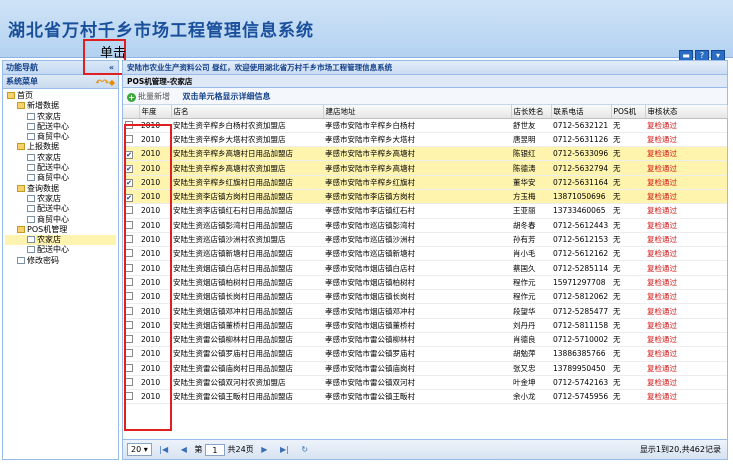 Image resolution: width=733 pixels, height=472 pixels. I want to click on prev-page-icon: ◀, so click(184, 449).